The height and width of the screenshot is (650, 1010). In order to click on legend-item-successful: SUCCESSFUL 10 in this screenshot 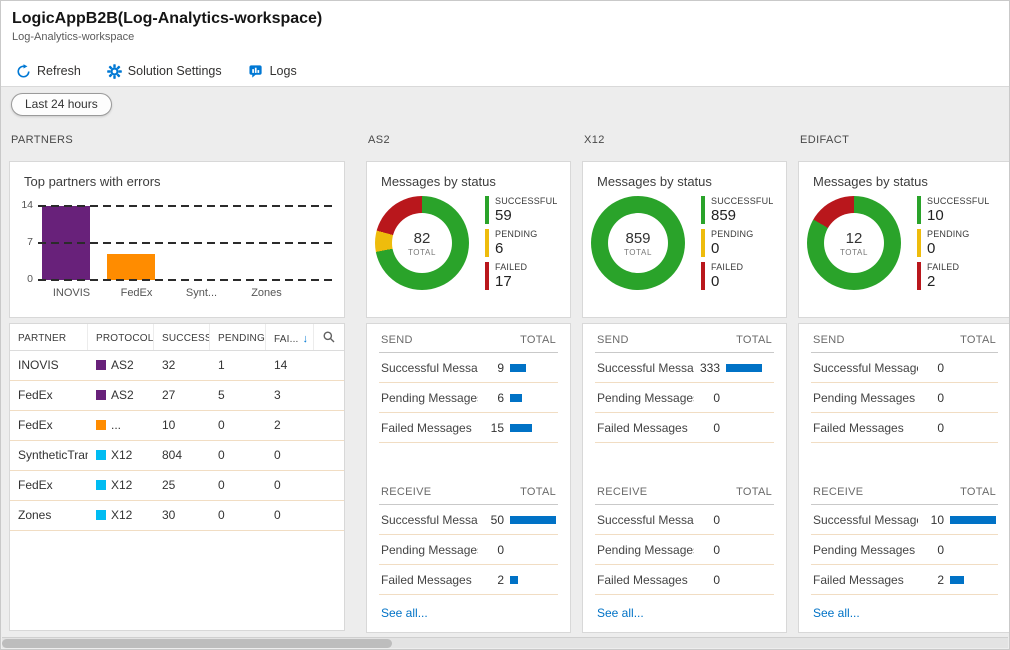, I will do `click(953, 210)`.